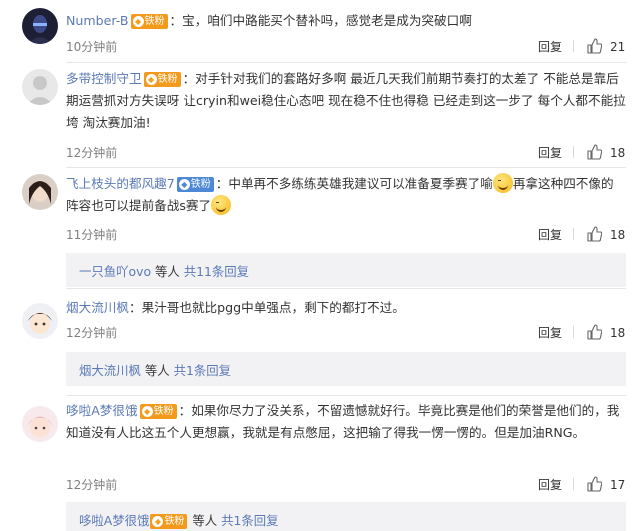 The height and width of the screenshot is (531, 641). What do you see at coordinates (120, 183) in the screenshot?
I see `commenter-name: 飞上枝头的都风趣7` at bounding box center [120, 183].